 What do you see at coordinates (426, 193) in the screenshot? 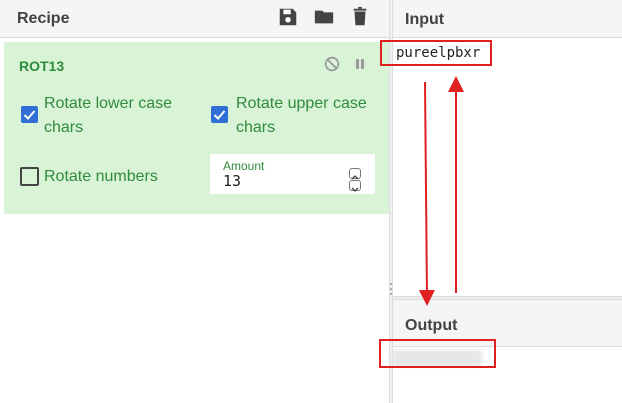
I see `down-arrow-icon` at bounding box center [426, 193].